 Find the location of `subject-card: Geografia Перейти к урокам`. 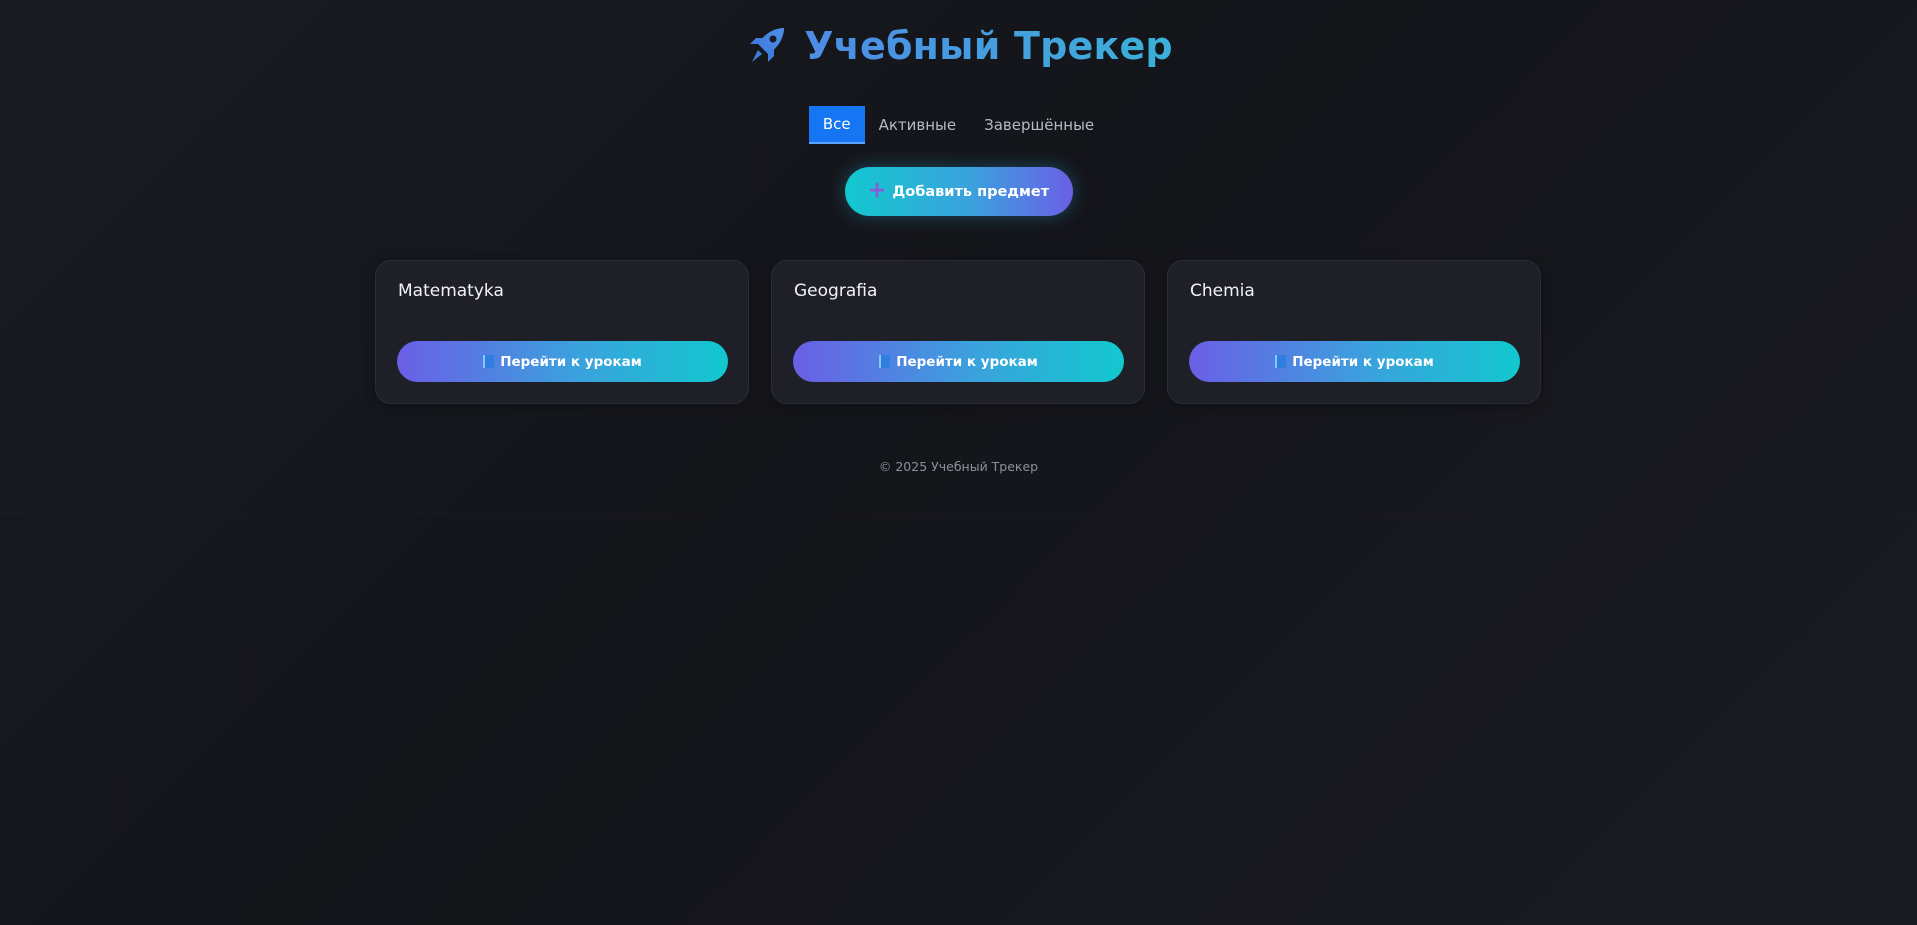

subject-card: Geografia Перейти к урокам is located at coordinates (958, 332).